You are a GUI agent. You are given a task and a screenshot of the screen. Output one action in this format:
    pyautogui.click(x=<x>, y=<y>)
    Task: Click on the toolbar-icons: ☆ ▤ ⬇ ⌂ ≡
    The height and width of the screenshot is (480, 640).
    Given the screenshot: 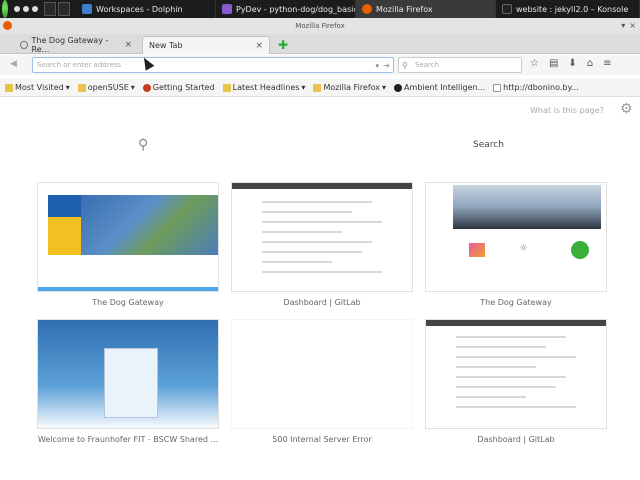 What is the action you would take?
    pyautogui.click(x=571, y=63)
    